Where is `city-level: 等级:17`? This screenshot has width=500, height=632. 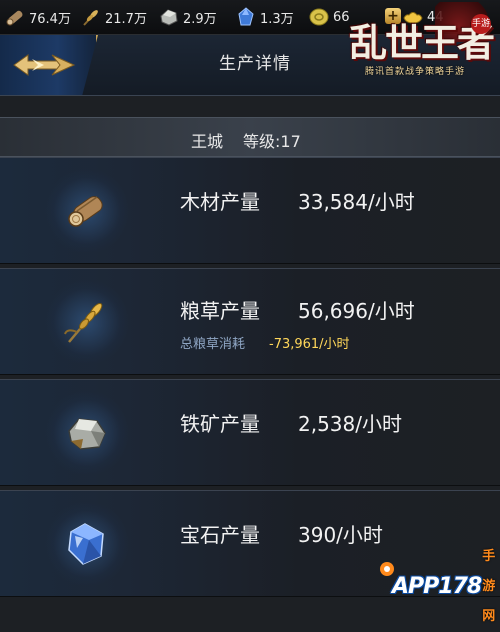
city-level: 等级:17 is located at coordinates (272, 141).